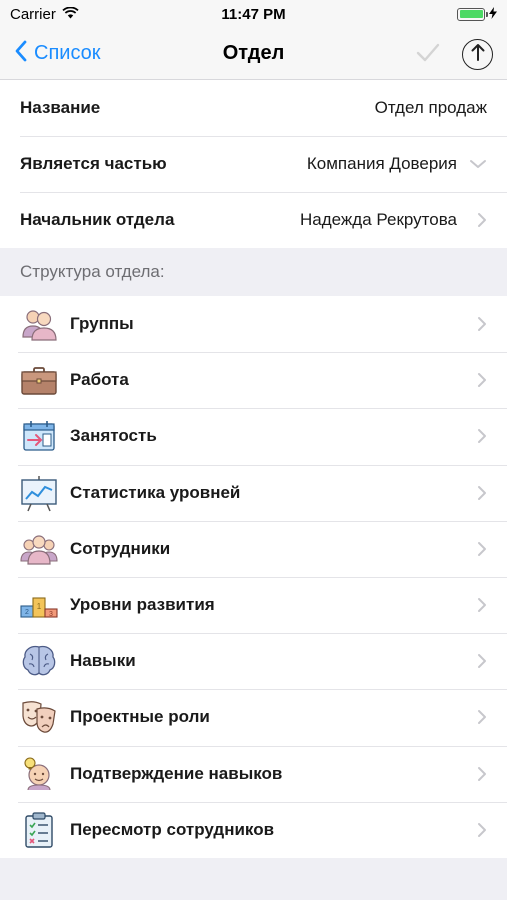  Describe the element at coordinates (253, 492) in the screenshot. I see `menu-item-level-stats: Статистика уровней` at that location.